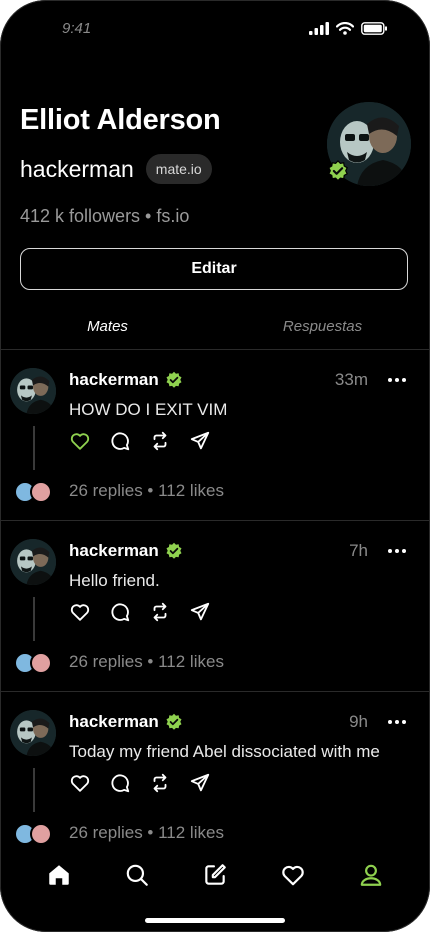 The width and height of the screenshot is (430, 932). What do you see at coordinates (214, 269) in the screenshot?
I see `edit-profile-button: Editar` at bounding box center [214, 269].